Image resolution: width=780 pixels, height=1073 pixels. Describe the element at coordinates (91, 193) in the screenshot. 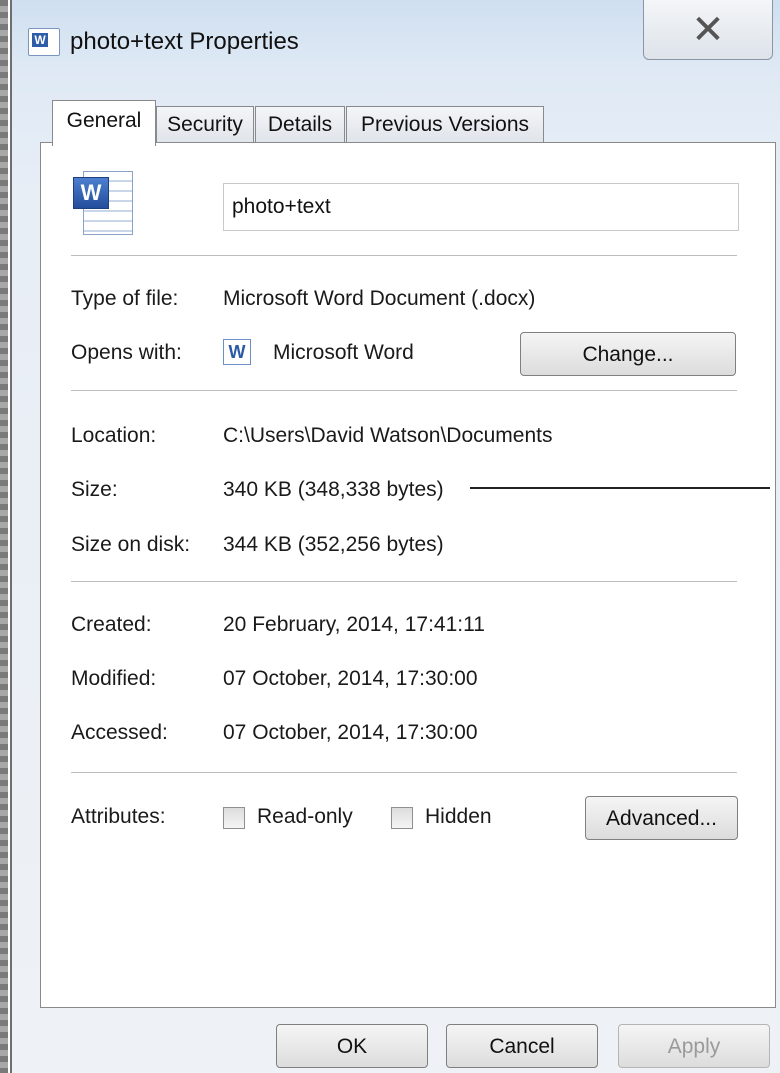

I see `word-logo: W` at that location.